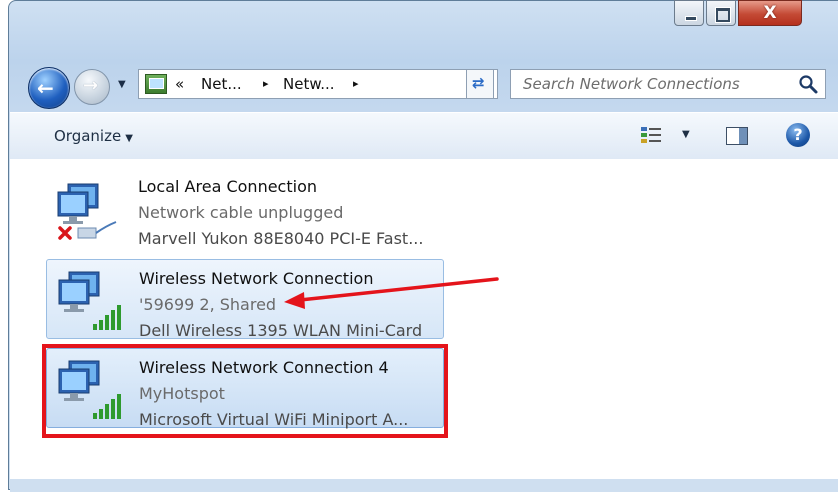 Image resolution: width=838 pixels, height=492 pixels. I want to click on connection-status: Network cable unplugged, so click(241, 212).